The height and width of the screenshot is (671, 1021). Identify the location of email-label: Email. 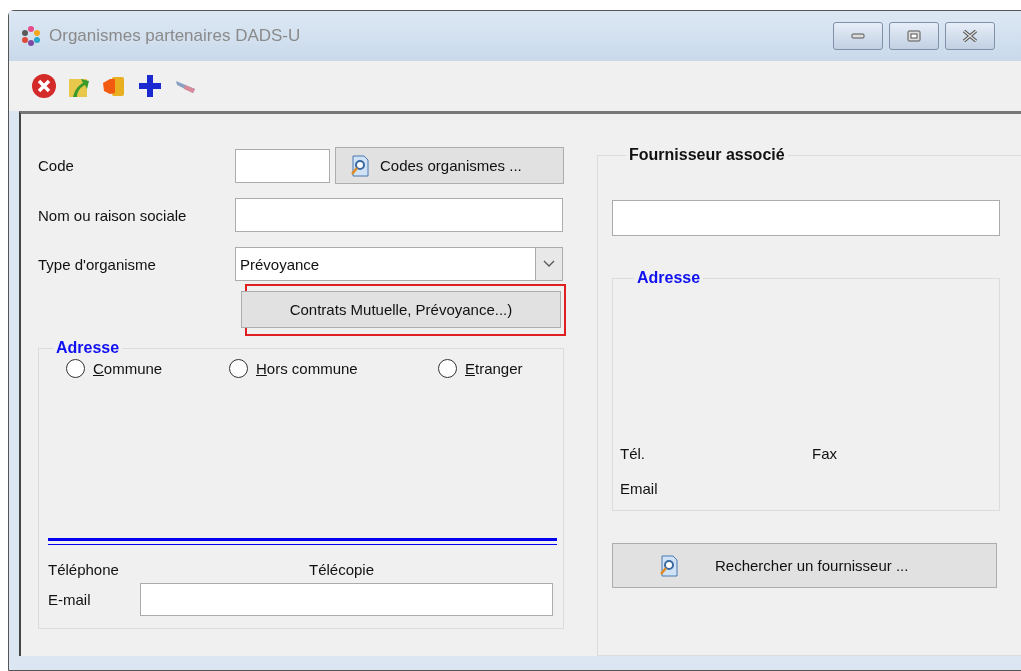
(639, 488).